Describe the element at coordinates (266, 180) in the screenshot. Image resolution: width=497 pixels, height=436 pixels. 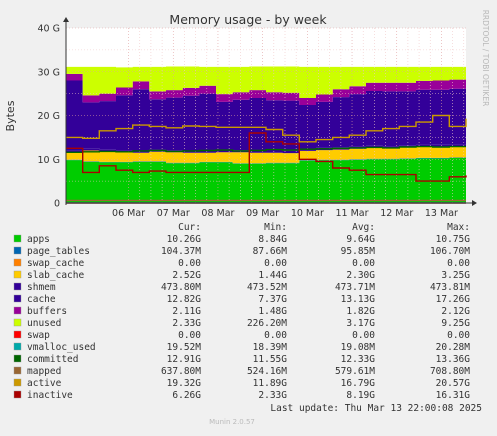
I see `area-apps` at that location.